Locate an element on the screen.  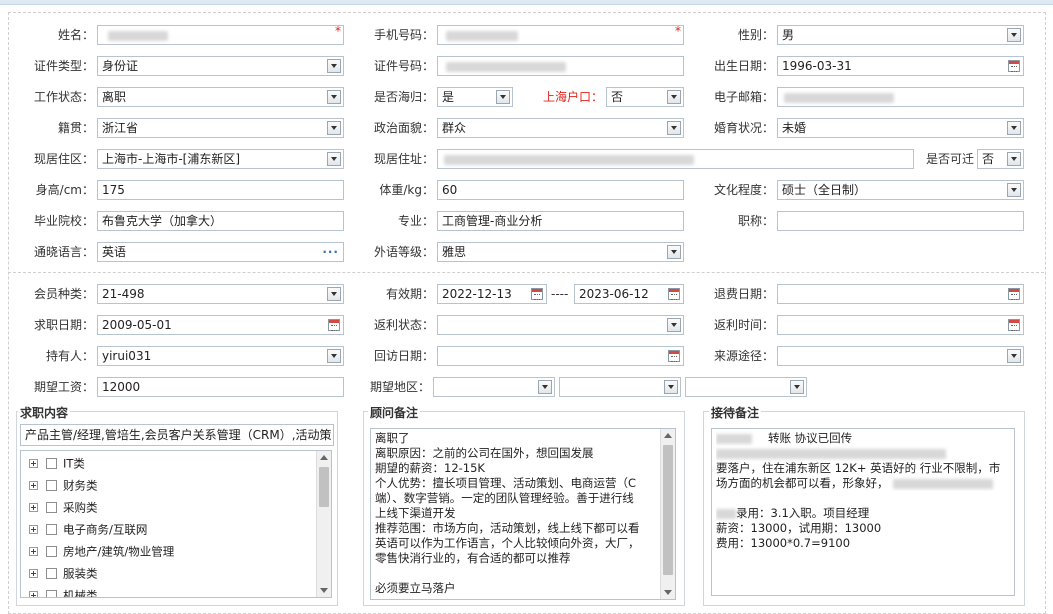
consultant-note-title: 顾问备注 is located at coordinates (394, 412).